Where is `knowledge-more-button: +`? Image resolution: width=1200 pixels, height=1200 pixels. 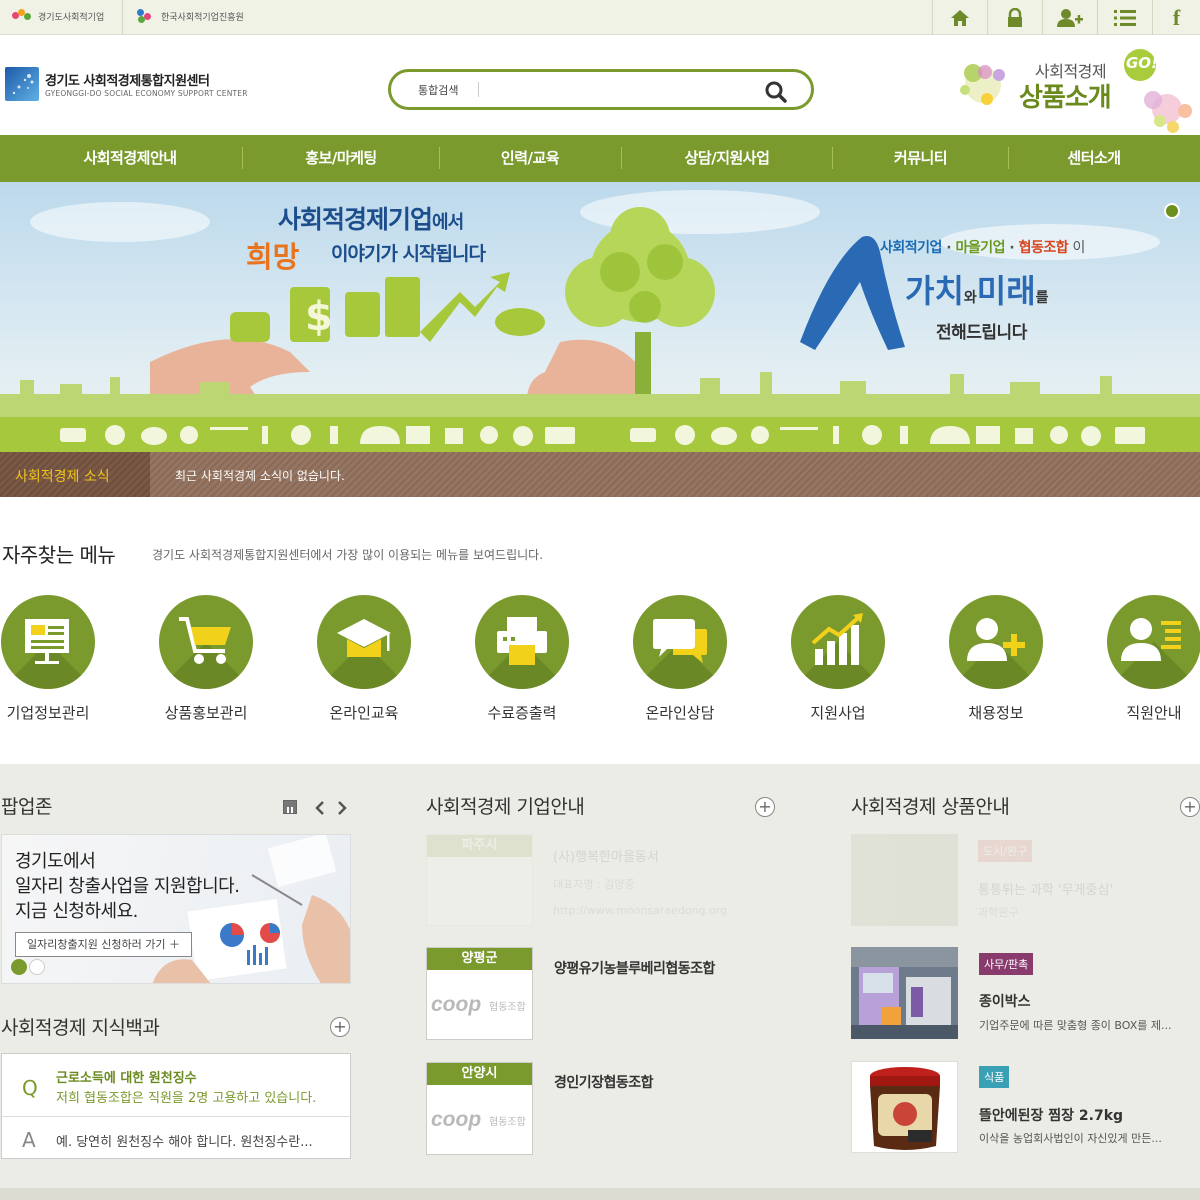 knowledge-more-button: + is located at coordinates (340, 1027).